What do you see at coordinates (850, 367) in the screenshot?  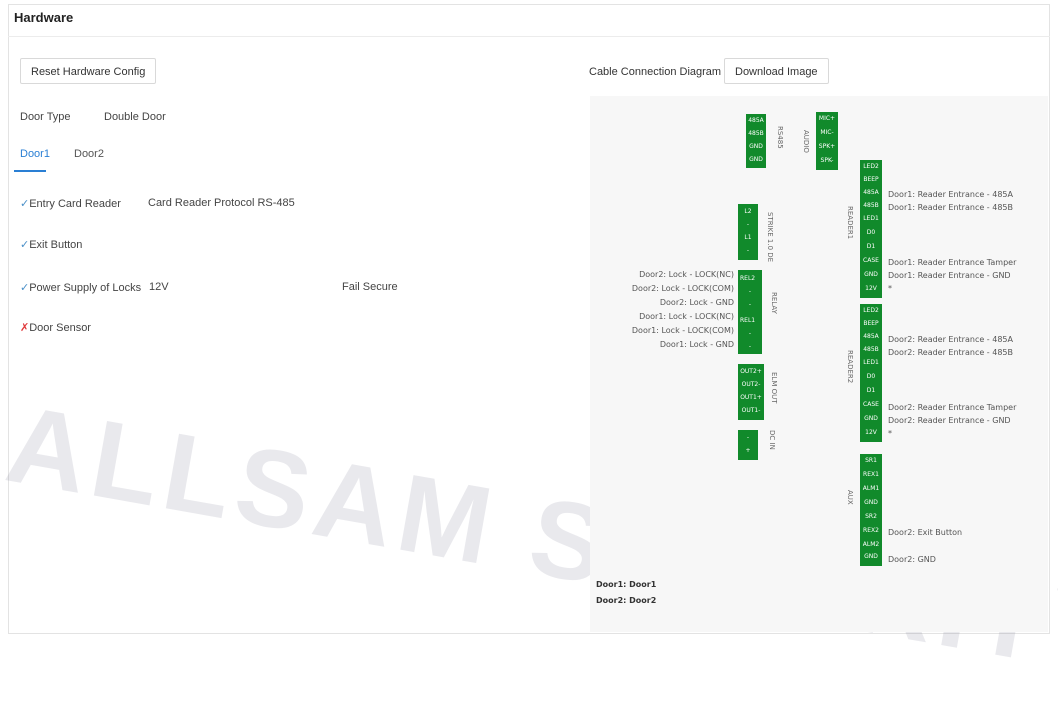 I see `reader2-label: READER2` at bounding box center [850, 367].